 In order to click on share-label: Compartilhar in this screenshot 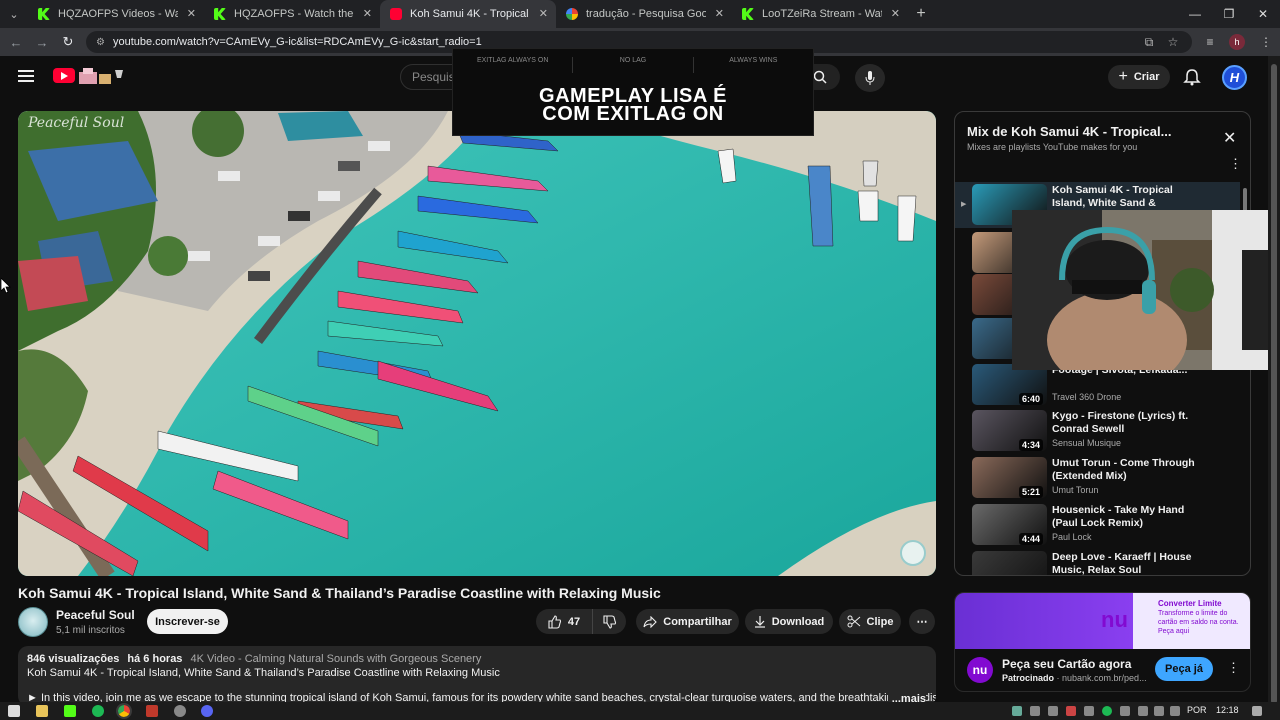, I will do `click(697, 621)`.